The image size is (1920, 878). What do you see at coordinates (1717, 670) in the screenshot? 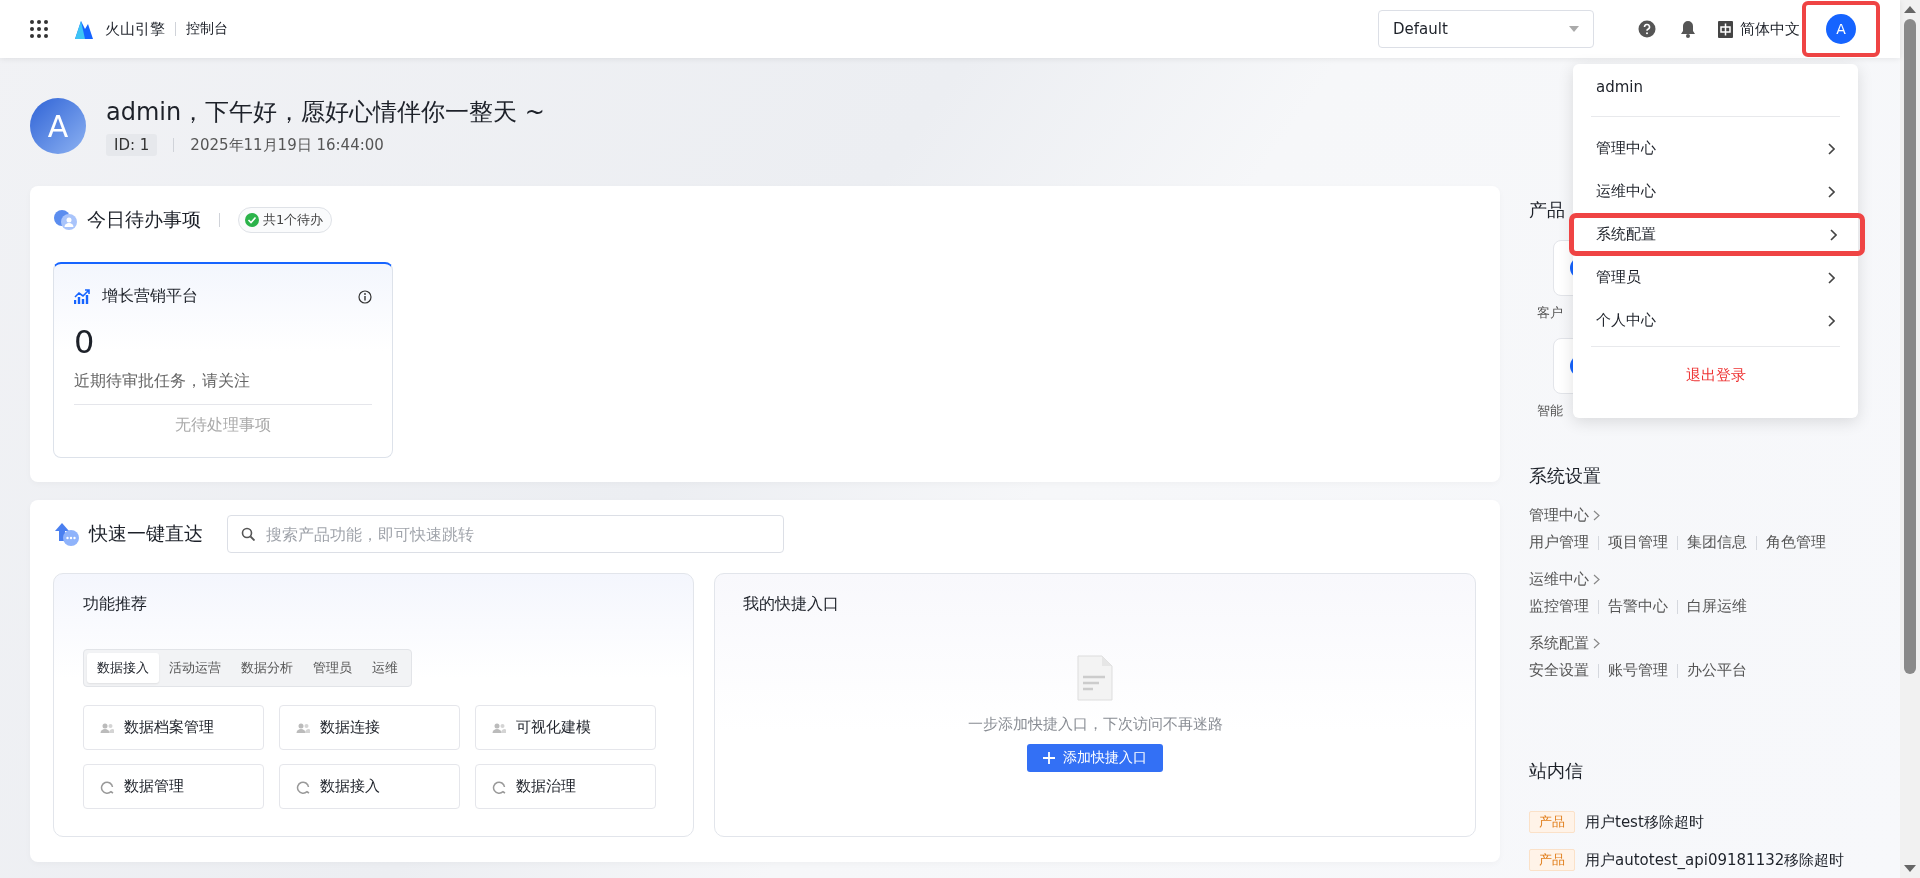
I see `settings-link: 办公平台` at bounding box center [1717, 670].